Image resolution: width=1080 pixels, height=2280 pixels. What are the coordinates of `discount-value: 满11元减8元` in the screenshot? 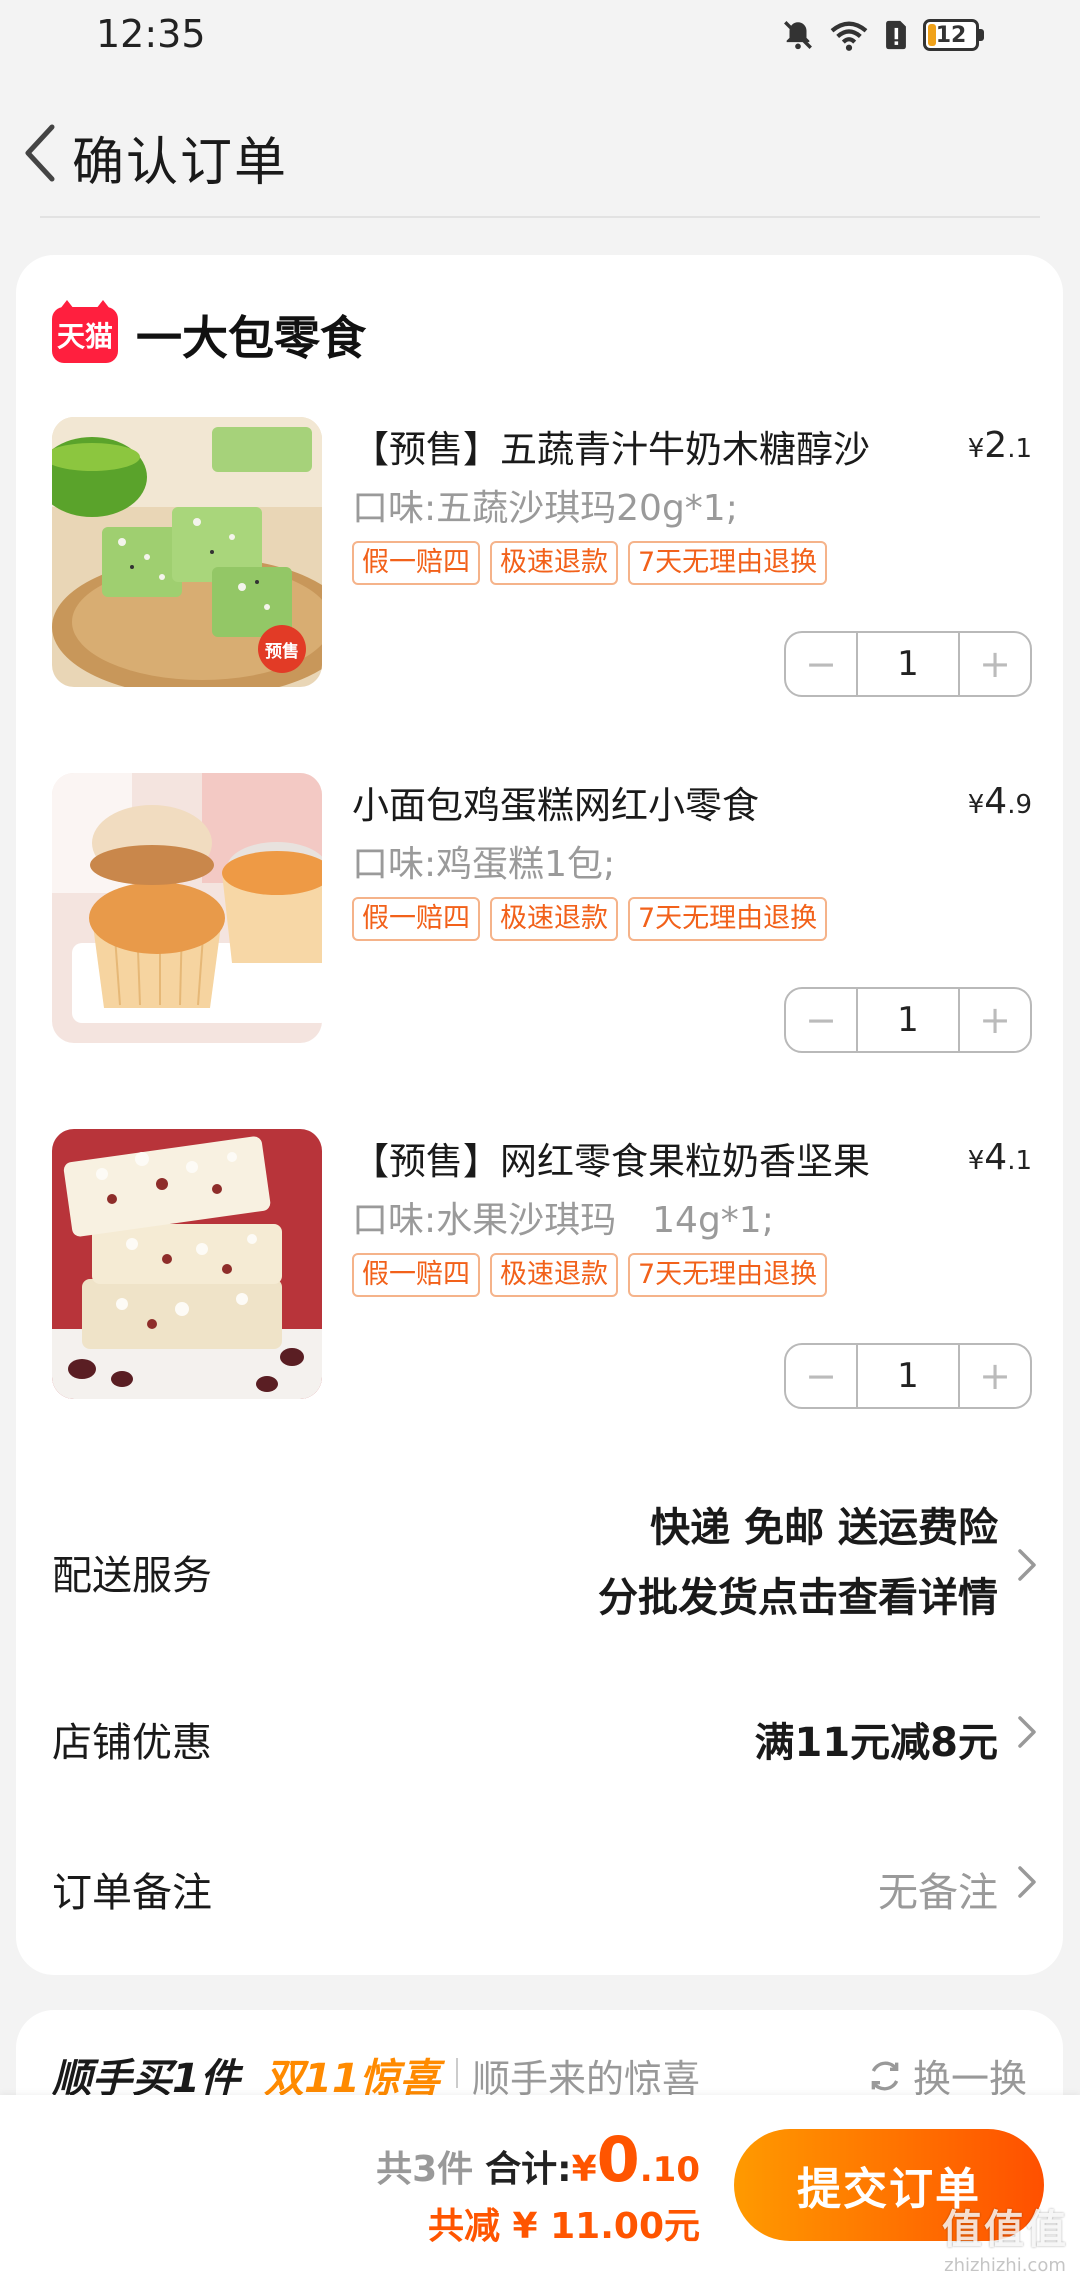 It's located at (876, 1743).